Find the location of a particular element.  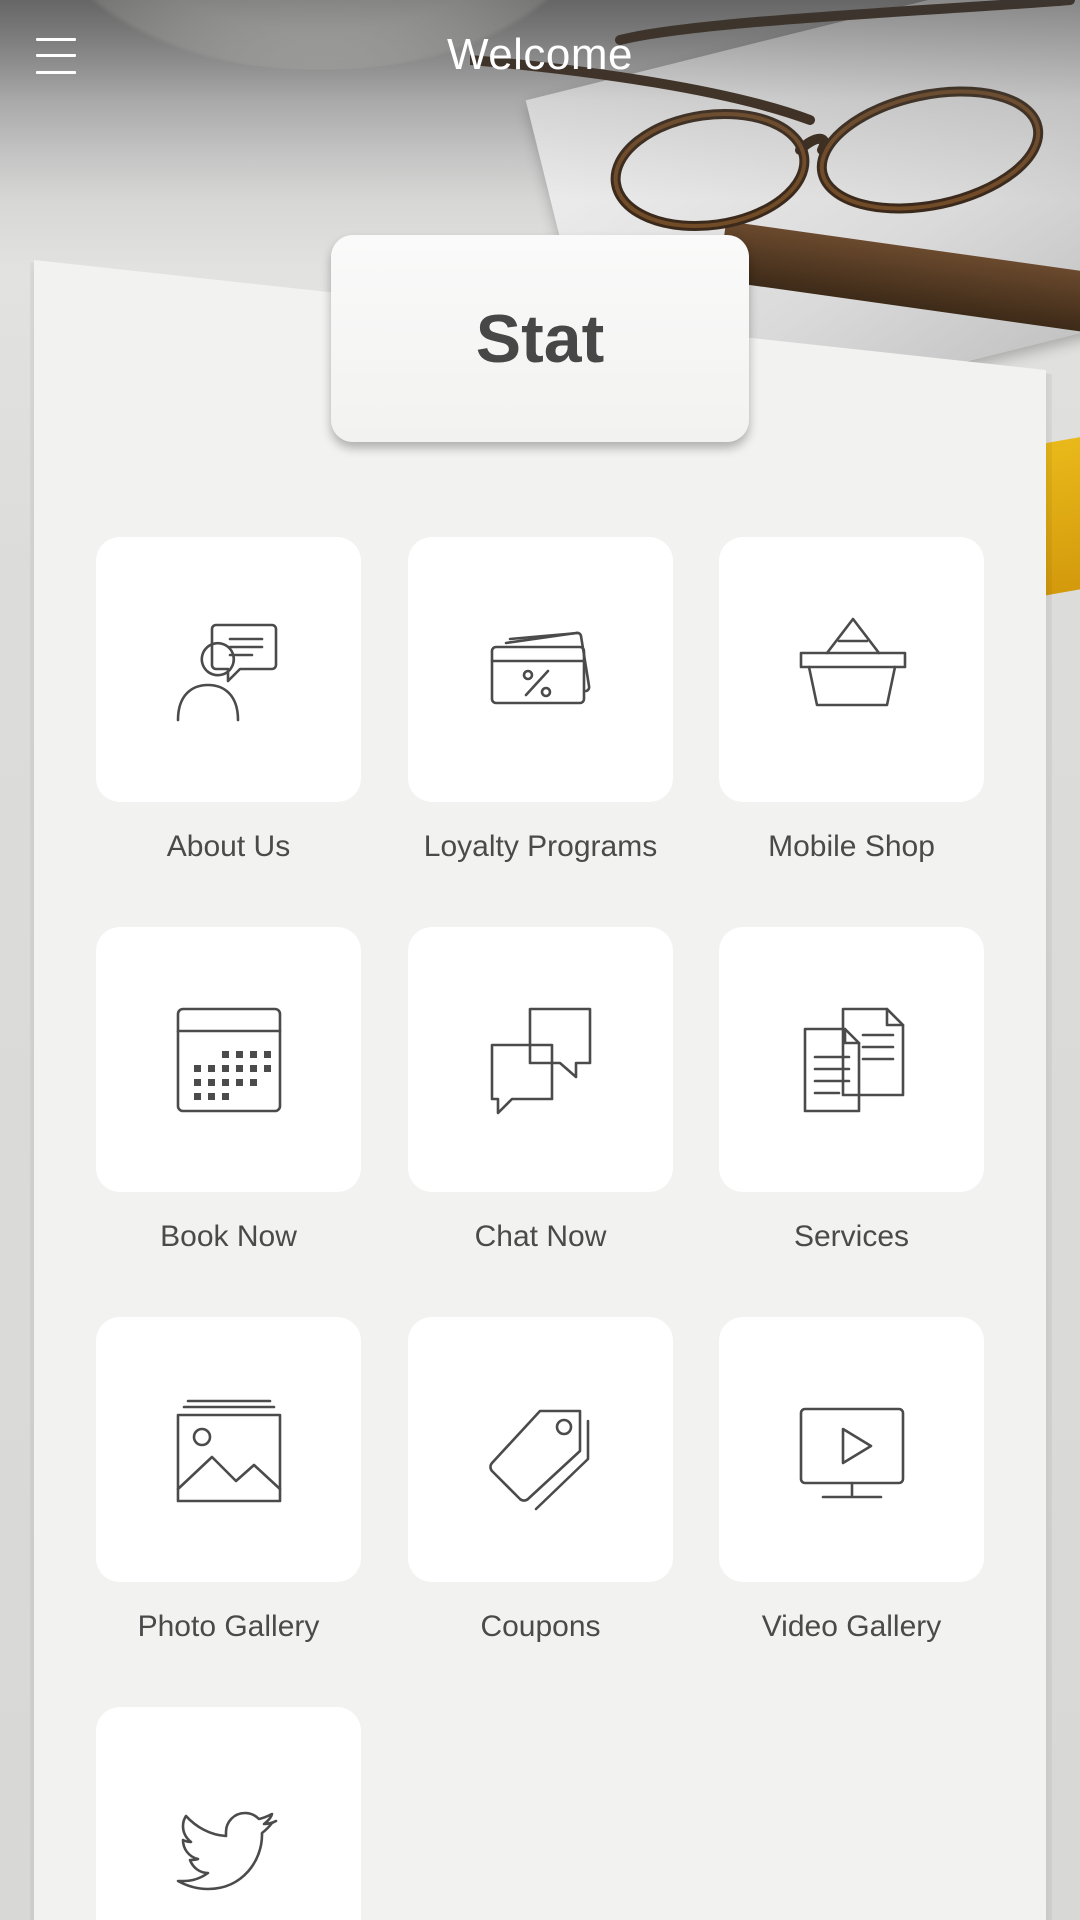

tile-video-gallery: Video Gallery is located at coordinates (851, 1480).